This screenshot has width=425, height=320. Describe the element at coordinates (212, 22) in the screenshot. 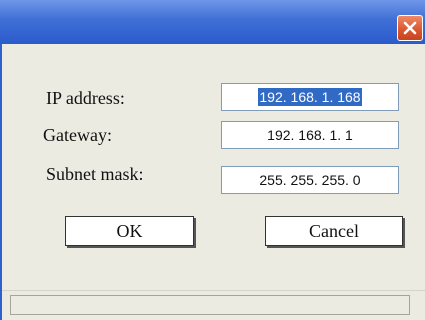

I see `title-bar` at that location.